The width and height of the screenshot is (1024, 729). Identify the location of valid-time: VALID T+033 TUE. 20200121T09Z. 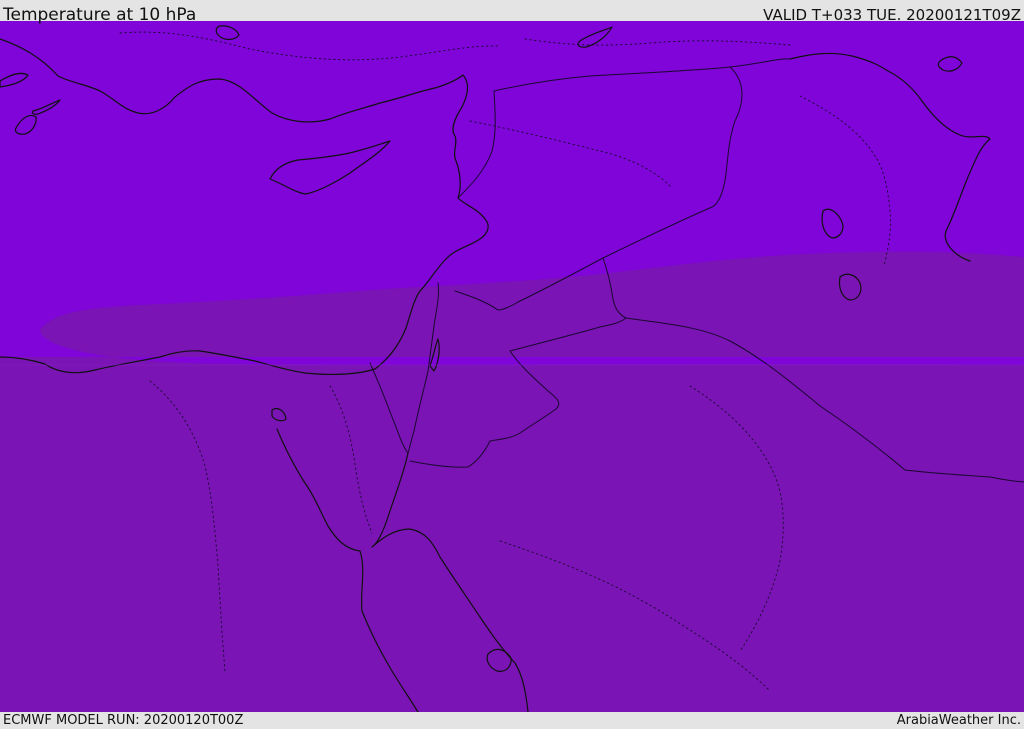
(892, 15).